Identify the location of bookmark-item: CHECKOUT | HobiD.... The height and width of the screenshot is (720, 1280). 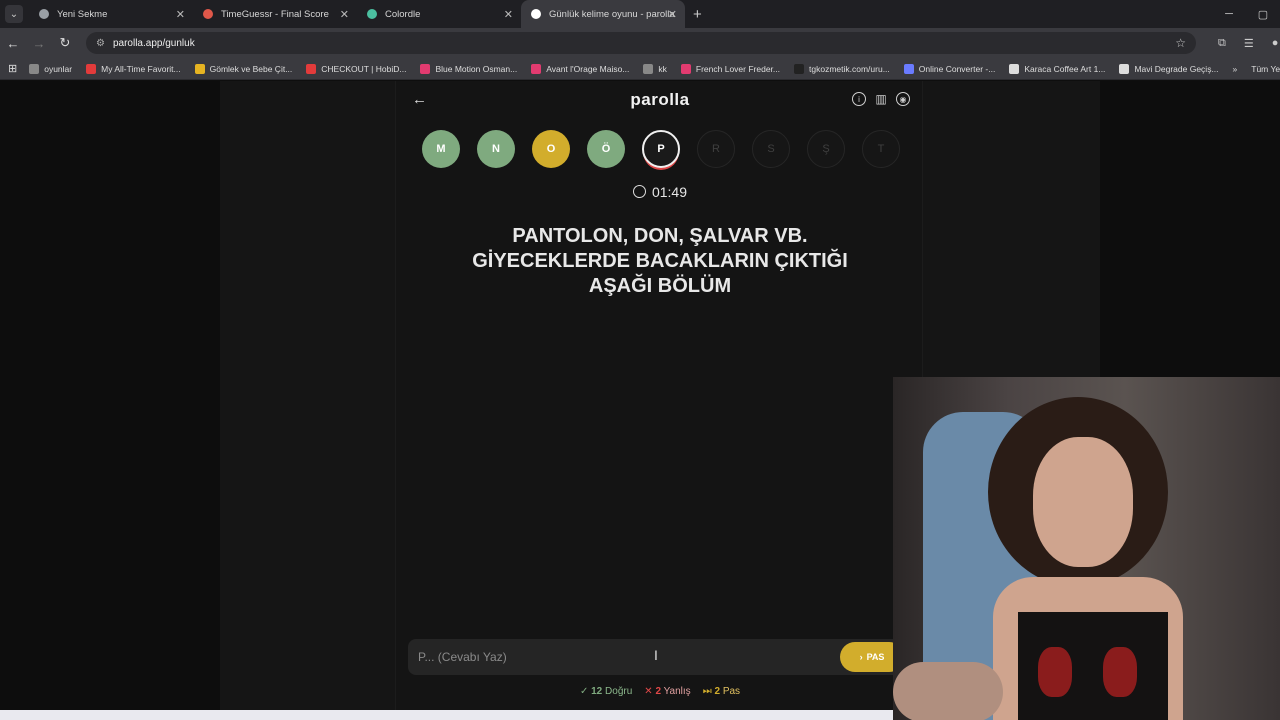
(356, 68).